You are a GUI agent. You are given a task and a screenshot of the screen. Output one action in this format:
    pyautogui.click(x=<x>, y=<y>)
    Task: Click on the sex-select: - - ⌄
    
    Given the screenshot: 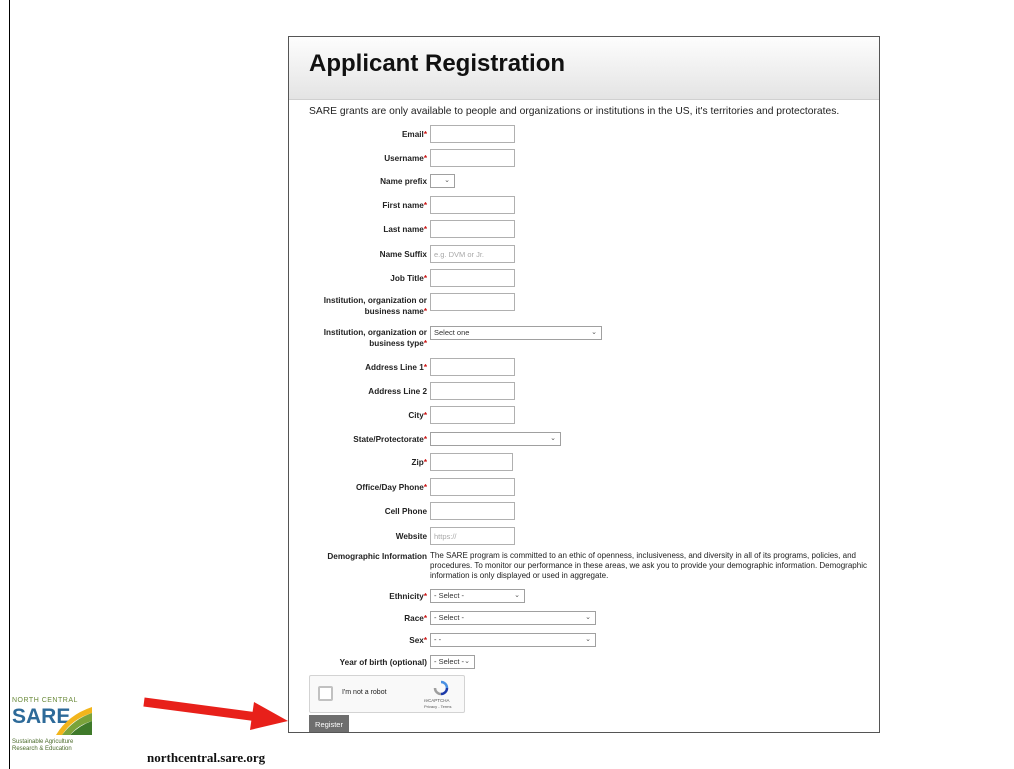 What is the action you would take?
    pyautogui.click(x=513, y=640)
    